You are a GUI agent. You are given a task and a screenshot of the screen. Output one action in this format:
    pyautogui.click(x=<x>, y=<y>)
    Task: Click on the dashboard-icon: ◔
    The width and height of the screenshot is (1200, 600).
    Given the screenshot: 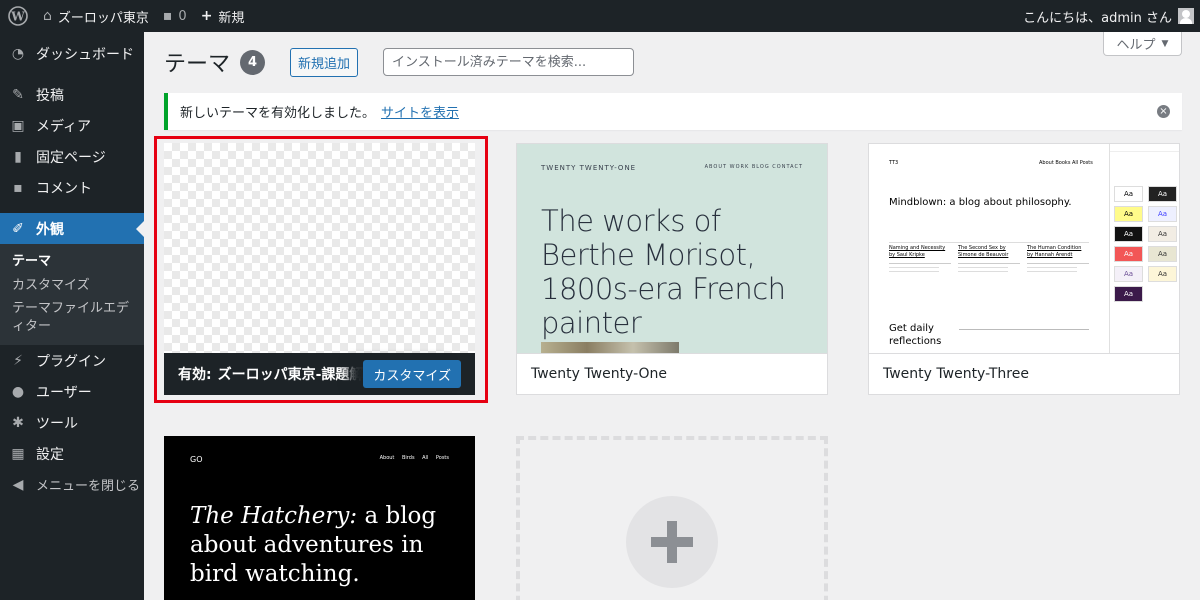 What is the action you would take?
    pyautogui.click(x=18, y=53)
    